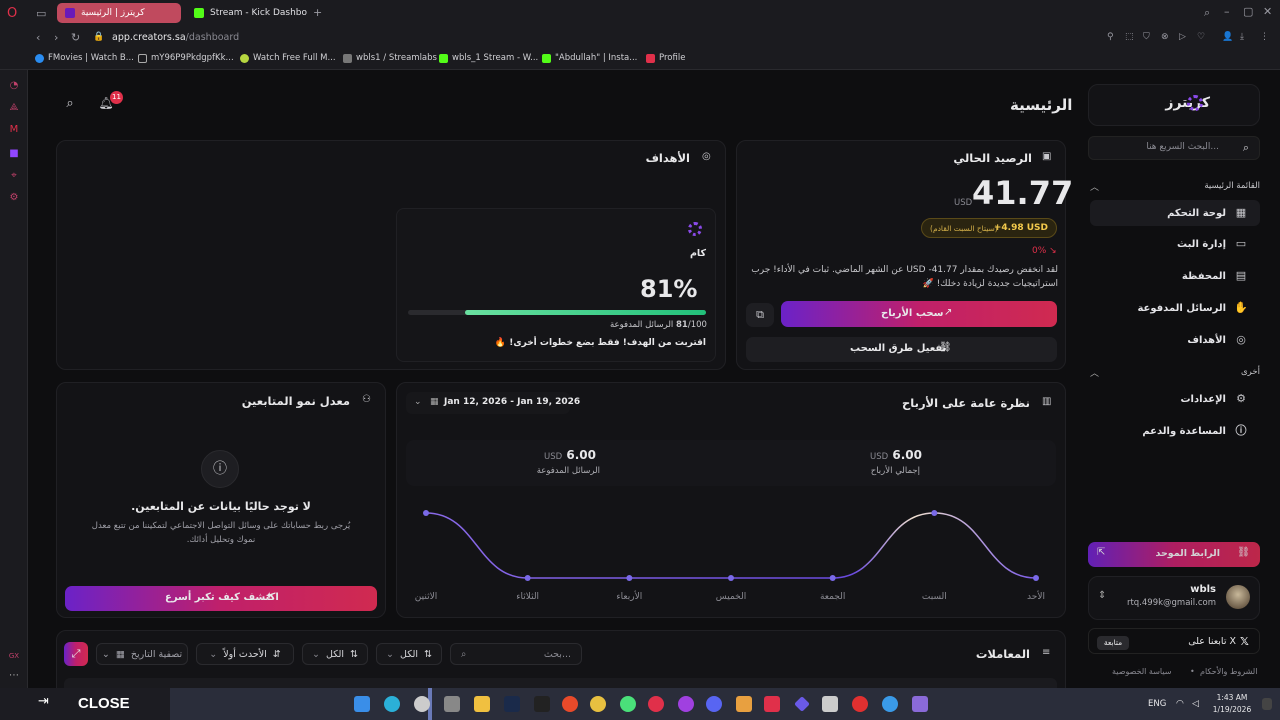  What do you see at coordinates (1227, 37) in the screenshot?
I see `profile-icon: 👤` at bounding box center [1227, 37].